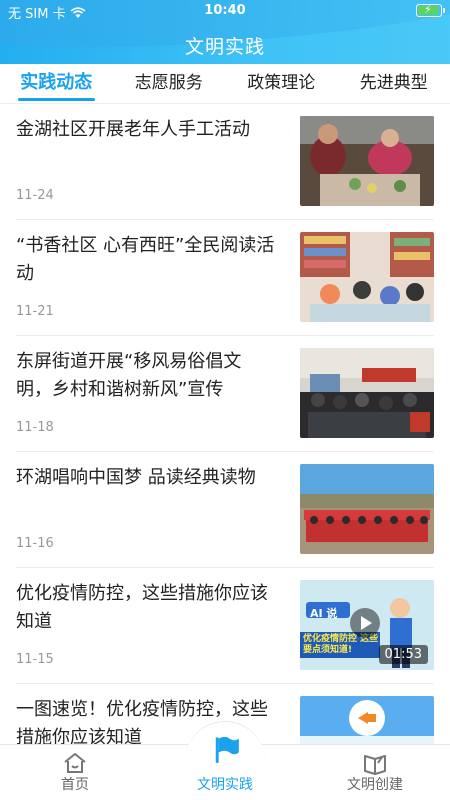 The height and width of the screenshot is (800, 450). Describe the element at coordinates (225, 510) in the screenshot. I see `list-item: 环湖唱响中国梦 品读经典读物 11-16` at that location.